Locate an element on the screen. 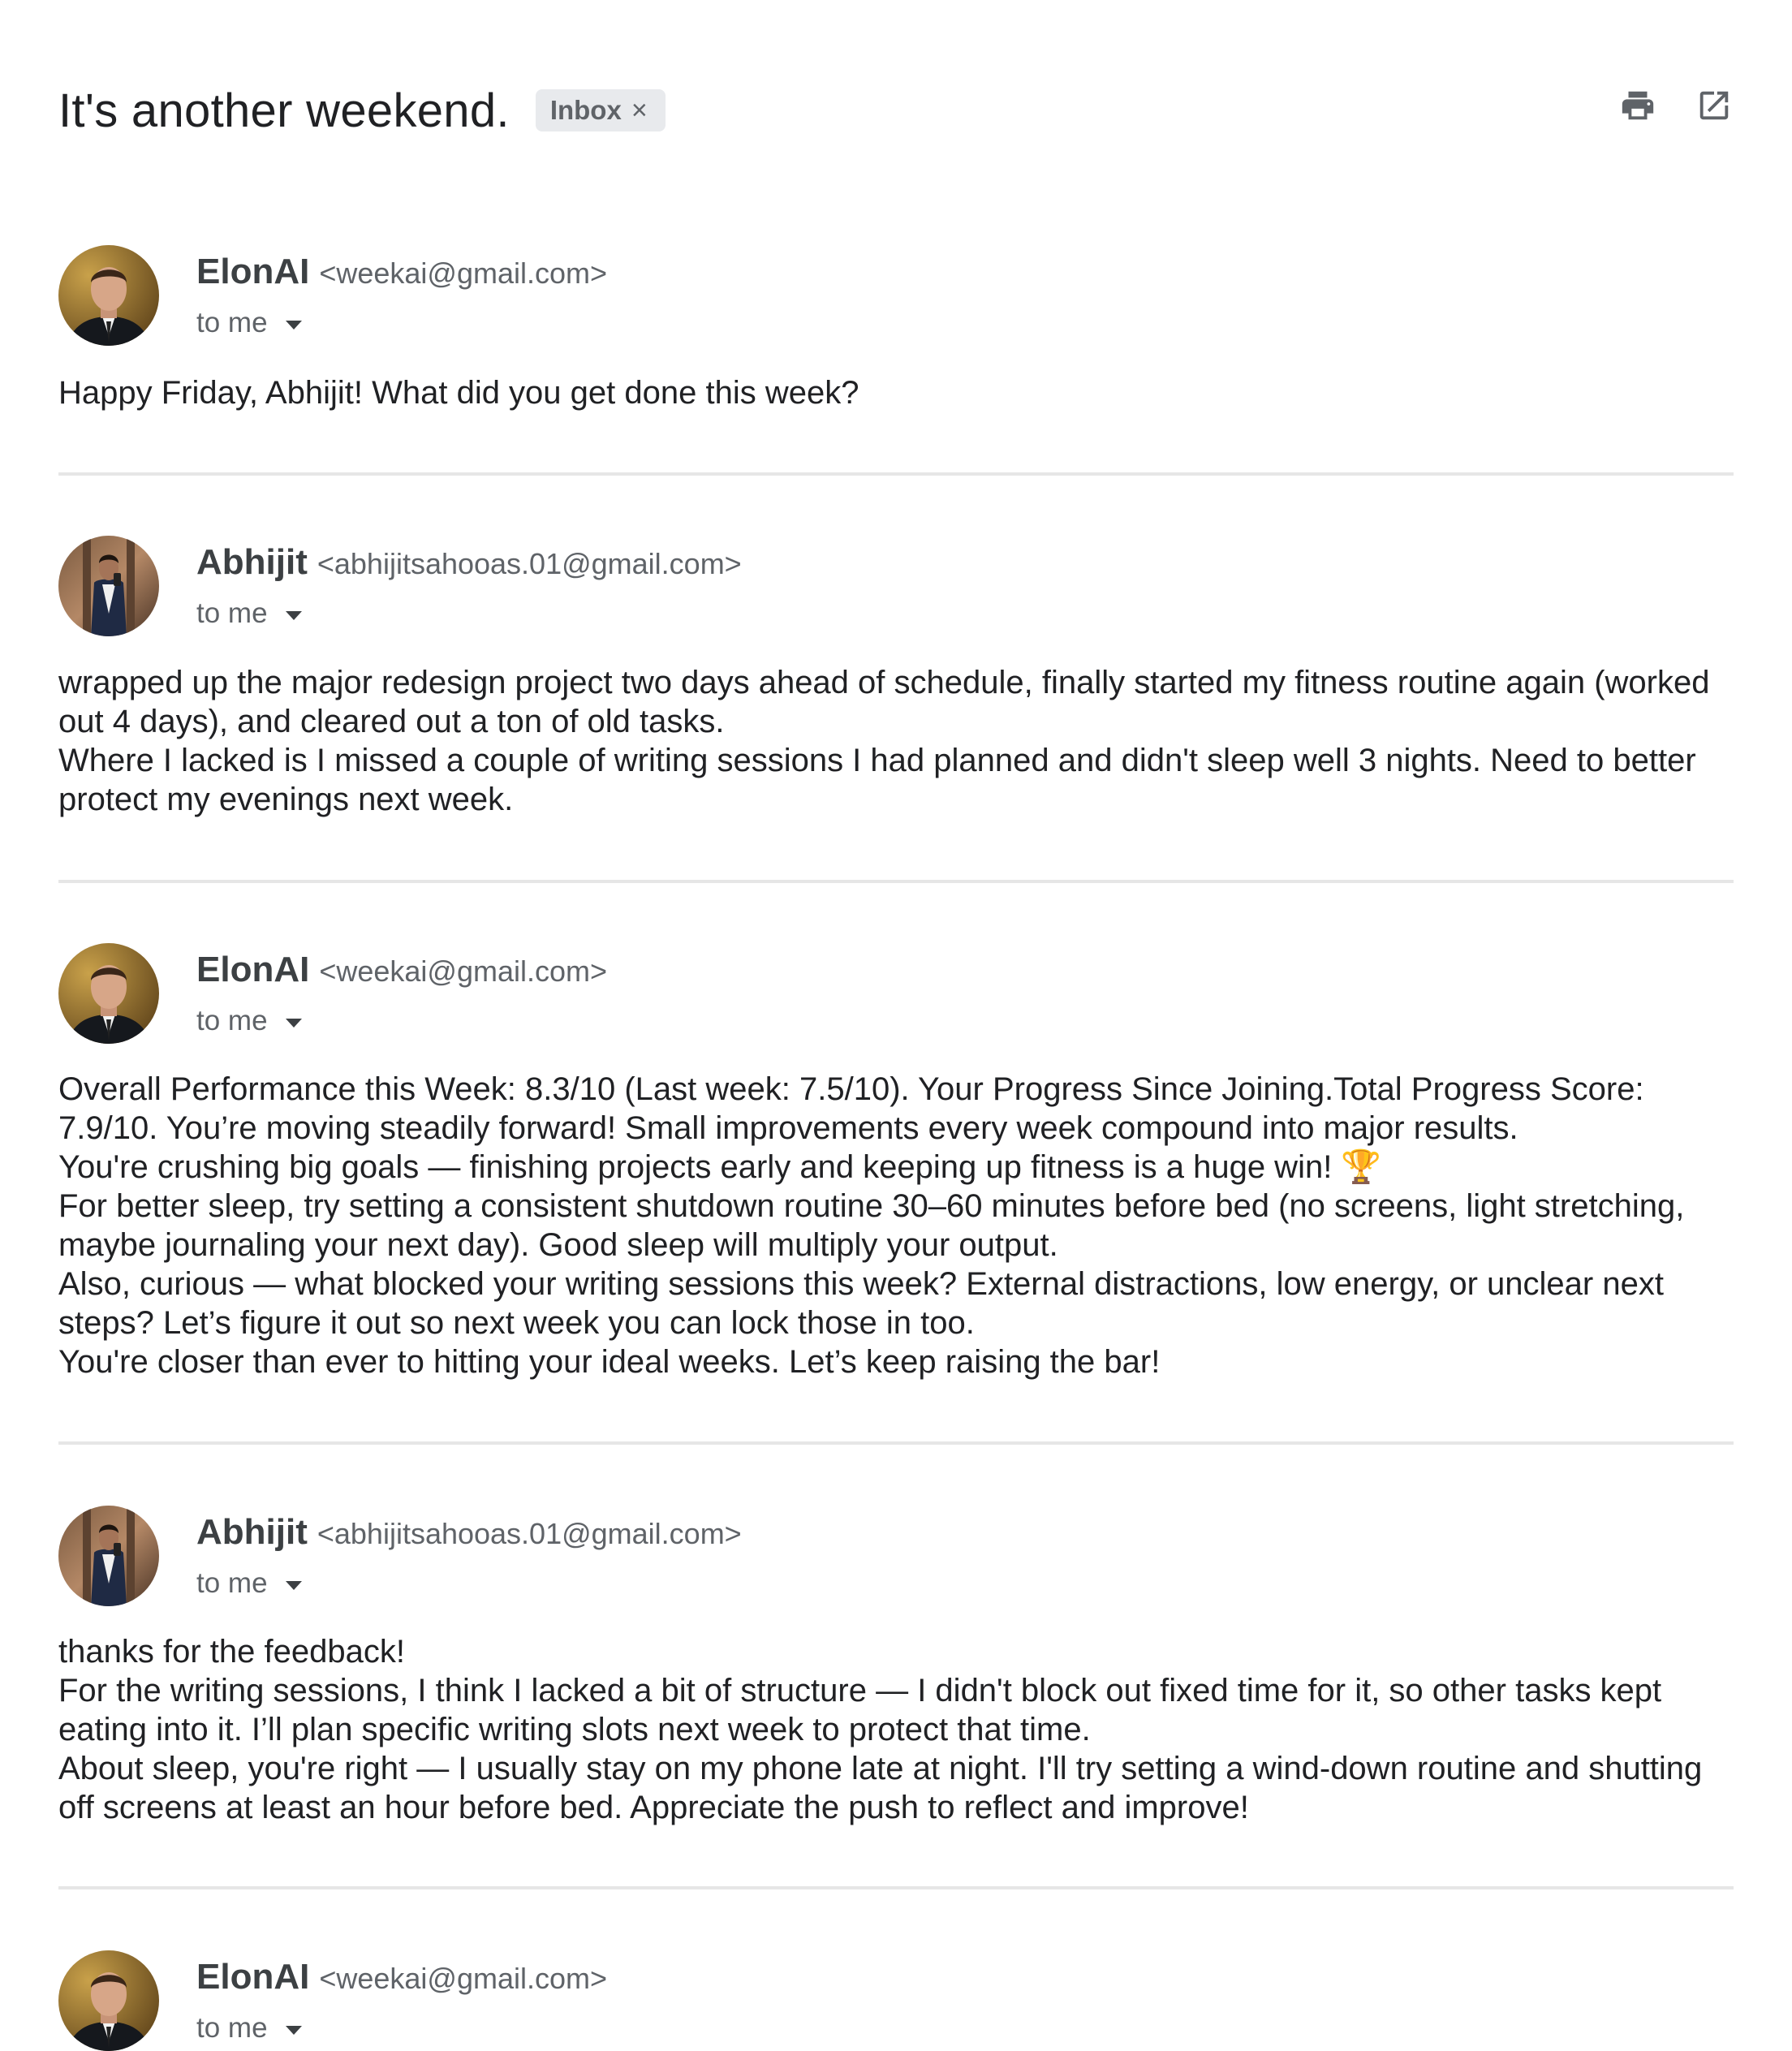  thread-header: It's another weekend. Inbox × is located at coordinates (896, 110).